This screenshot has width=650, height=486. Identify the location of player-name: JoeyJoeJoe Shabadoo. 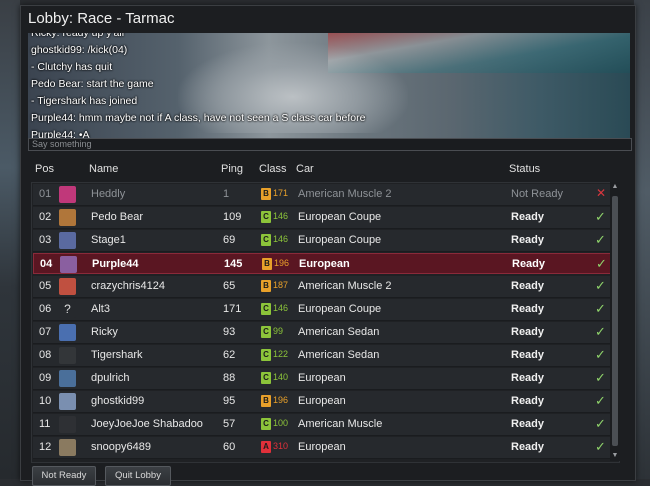
(147, 424).